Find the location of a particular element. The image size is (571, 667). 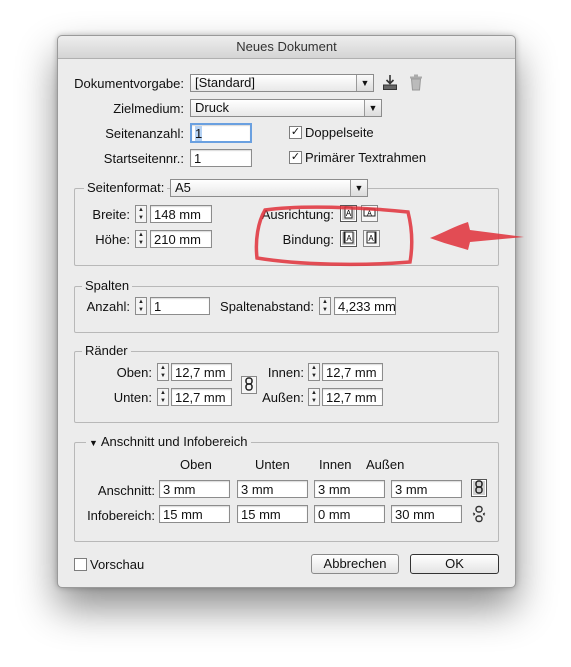

annotation-highlight-box is located at coordinates (334, 236).